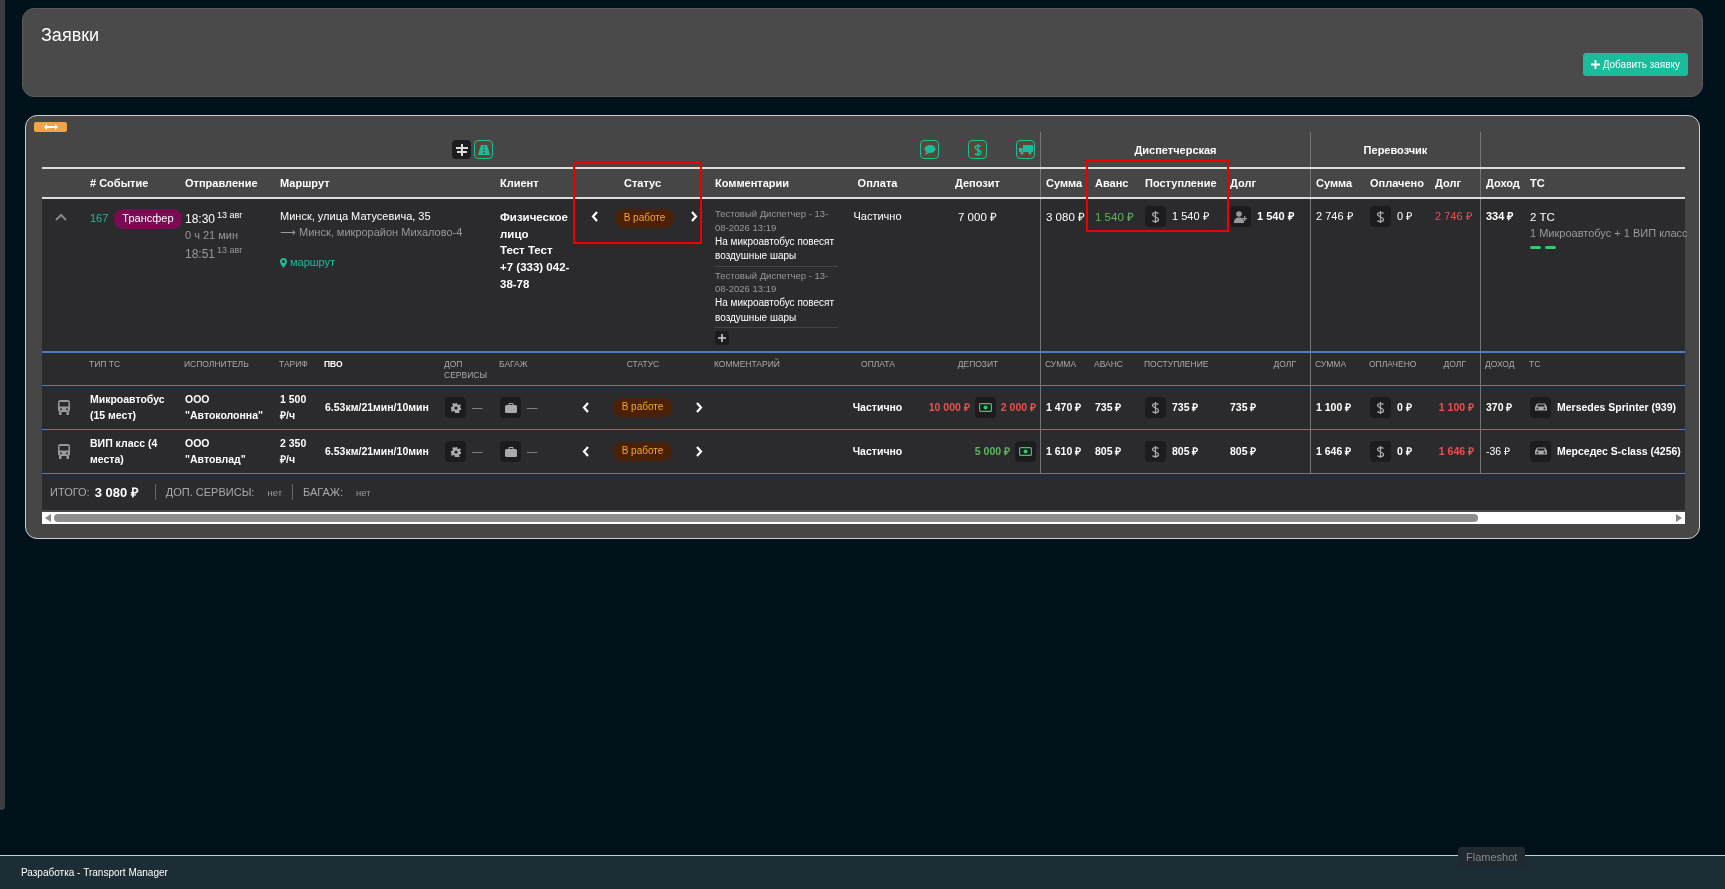 Image resolution: width=1725 pixels, height=889 pixels. Describe the element at coordinates (1064, 183) in the screenshot. I see `column-header: Сумма` at that location.